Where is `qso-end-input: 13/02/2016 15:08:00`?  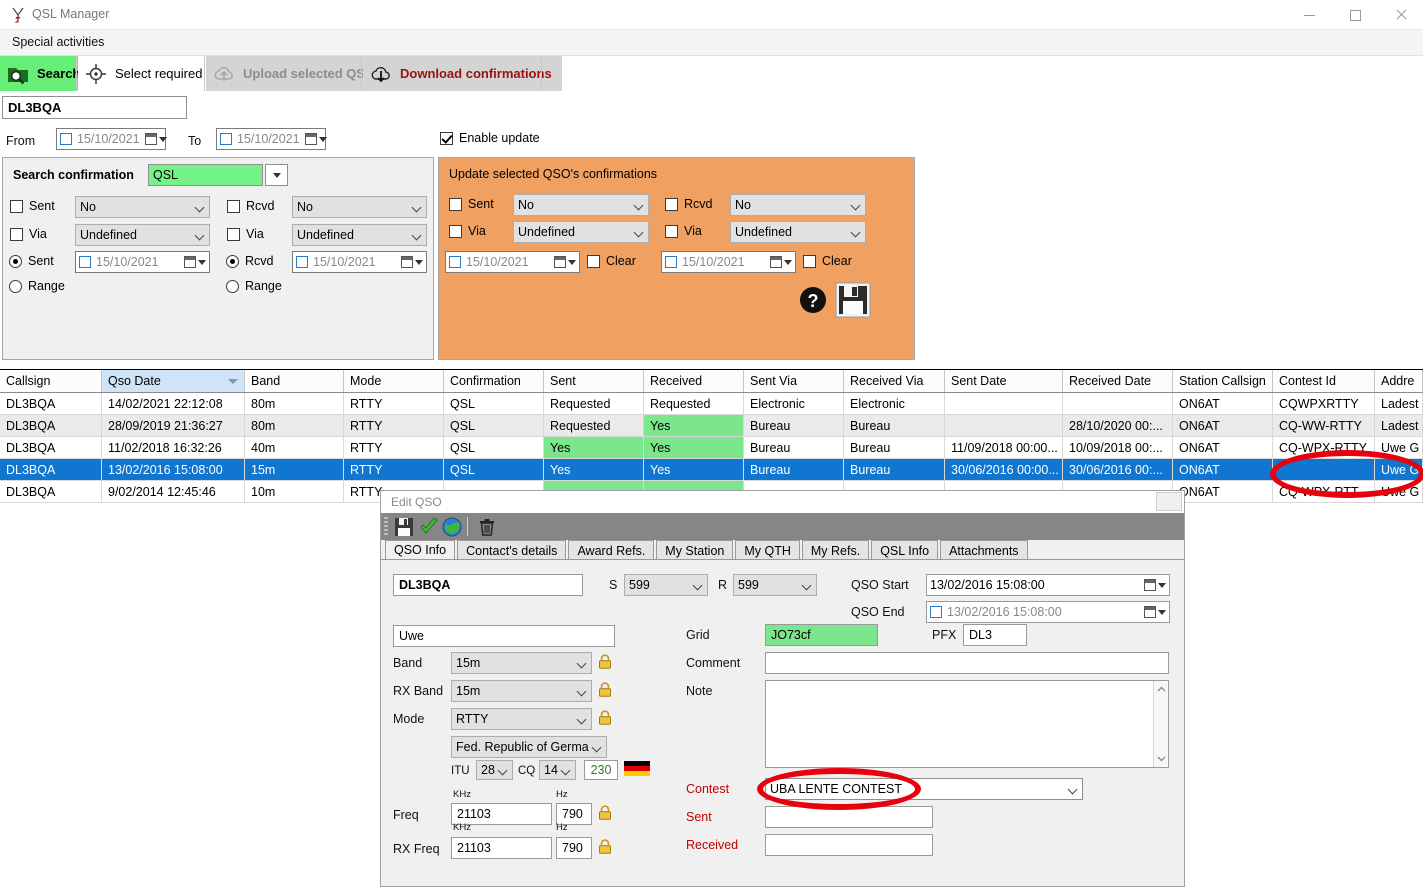
qso-end-input: 13/02/2016 15:08:00 is located at coordinates (1048, 612).